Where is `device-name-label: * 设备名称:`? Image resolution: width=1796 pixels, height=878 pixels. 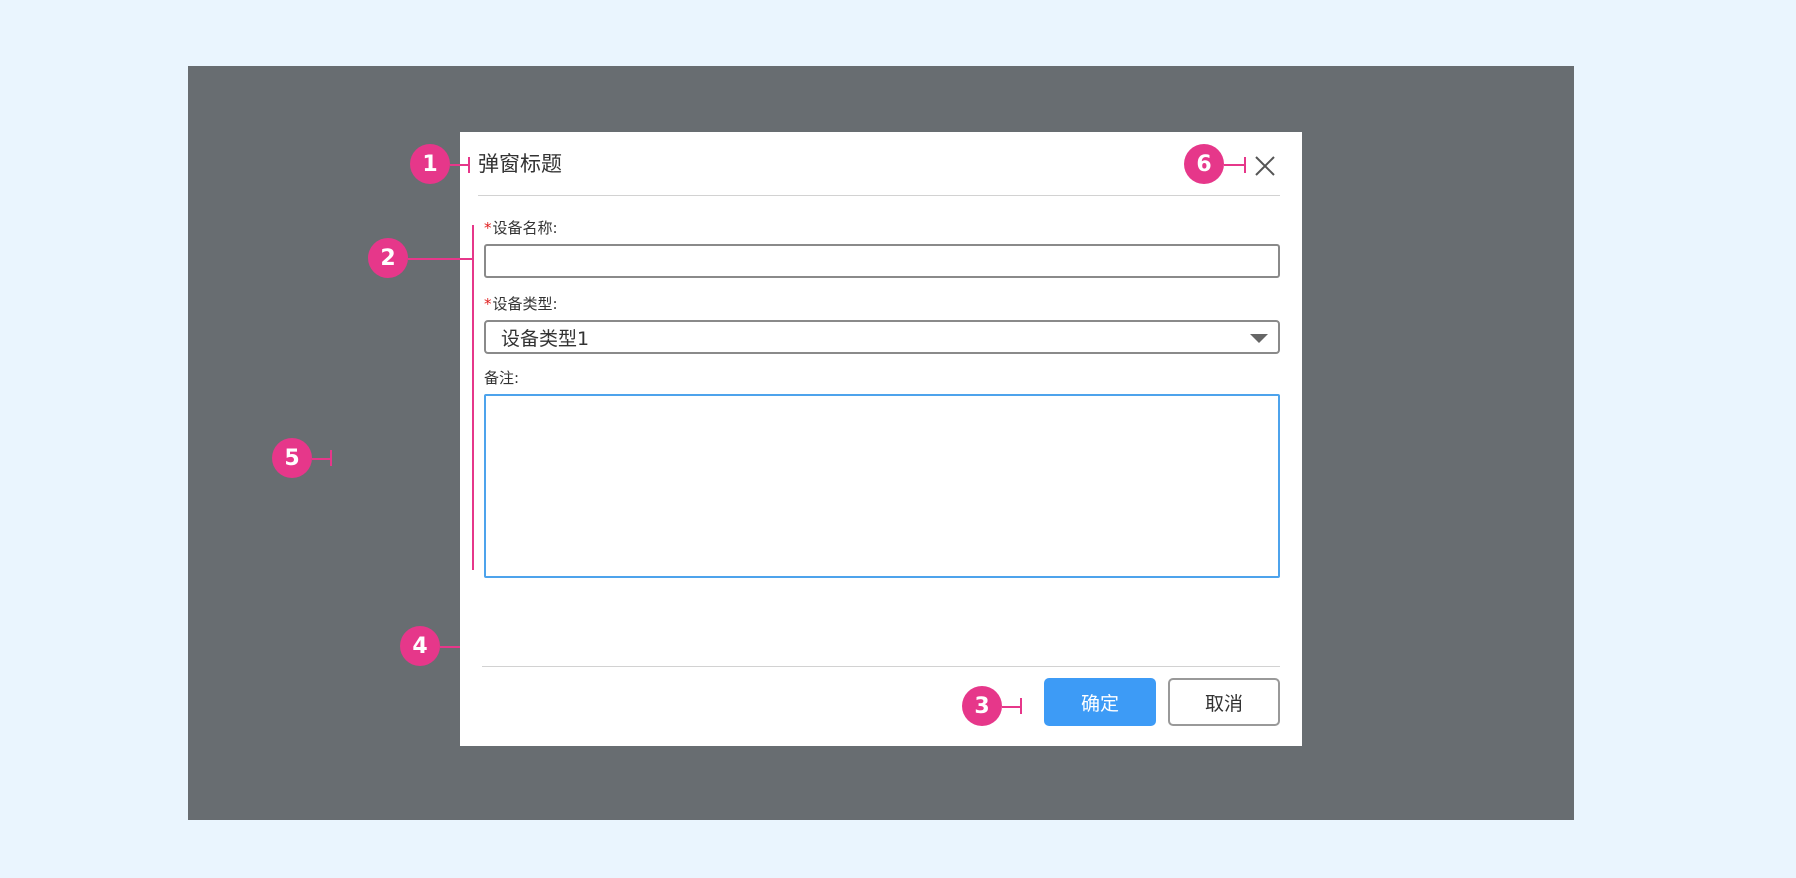 device-name-label: * 设备名称: is located at coordinates (882, 228).